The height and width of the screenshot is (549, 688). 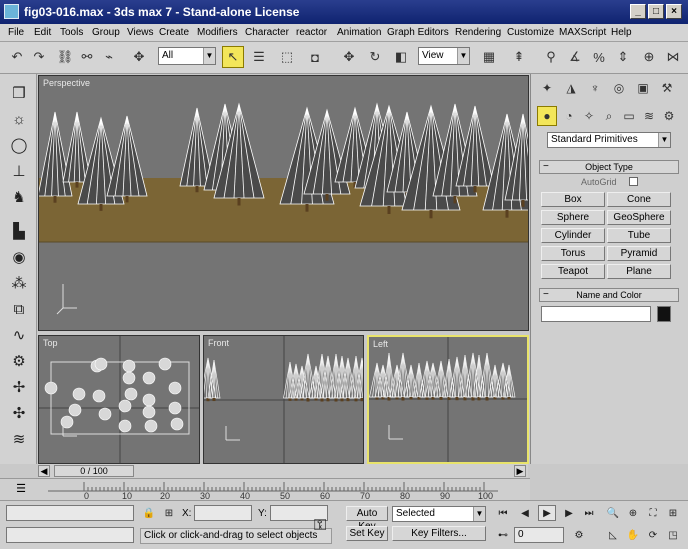 I want to click on menu-help: Help, so click(x=621, y=32).